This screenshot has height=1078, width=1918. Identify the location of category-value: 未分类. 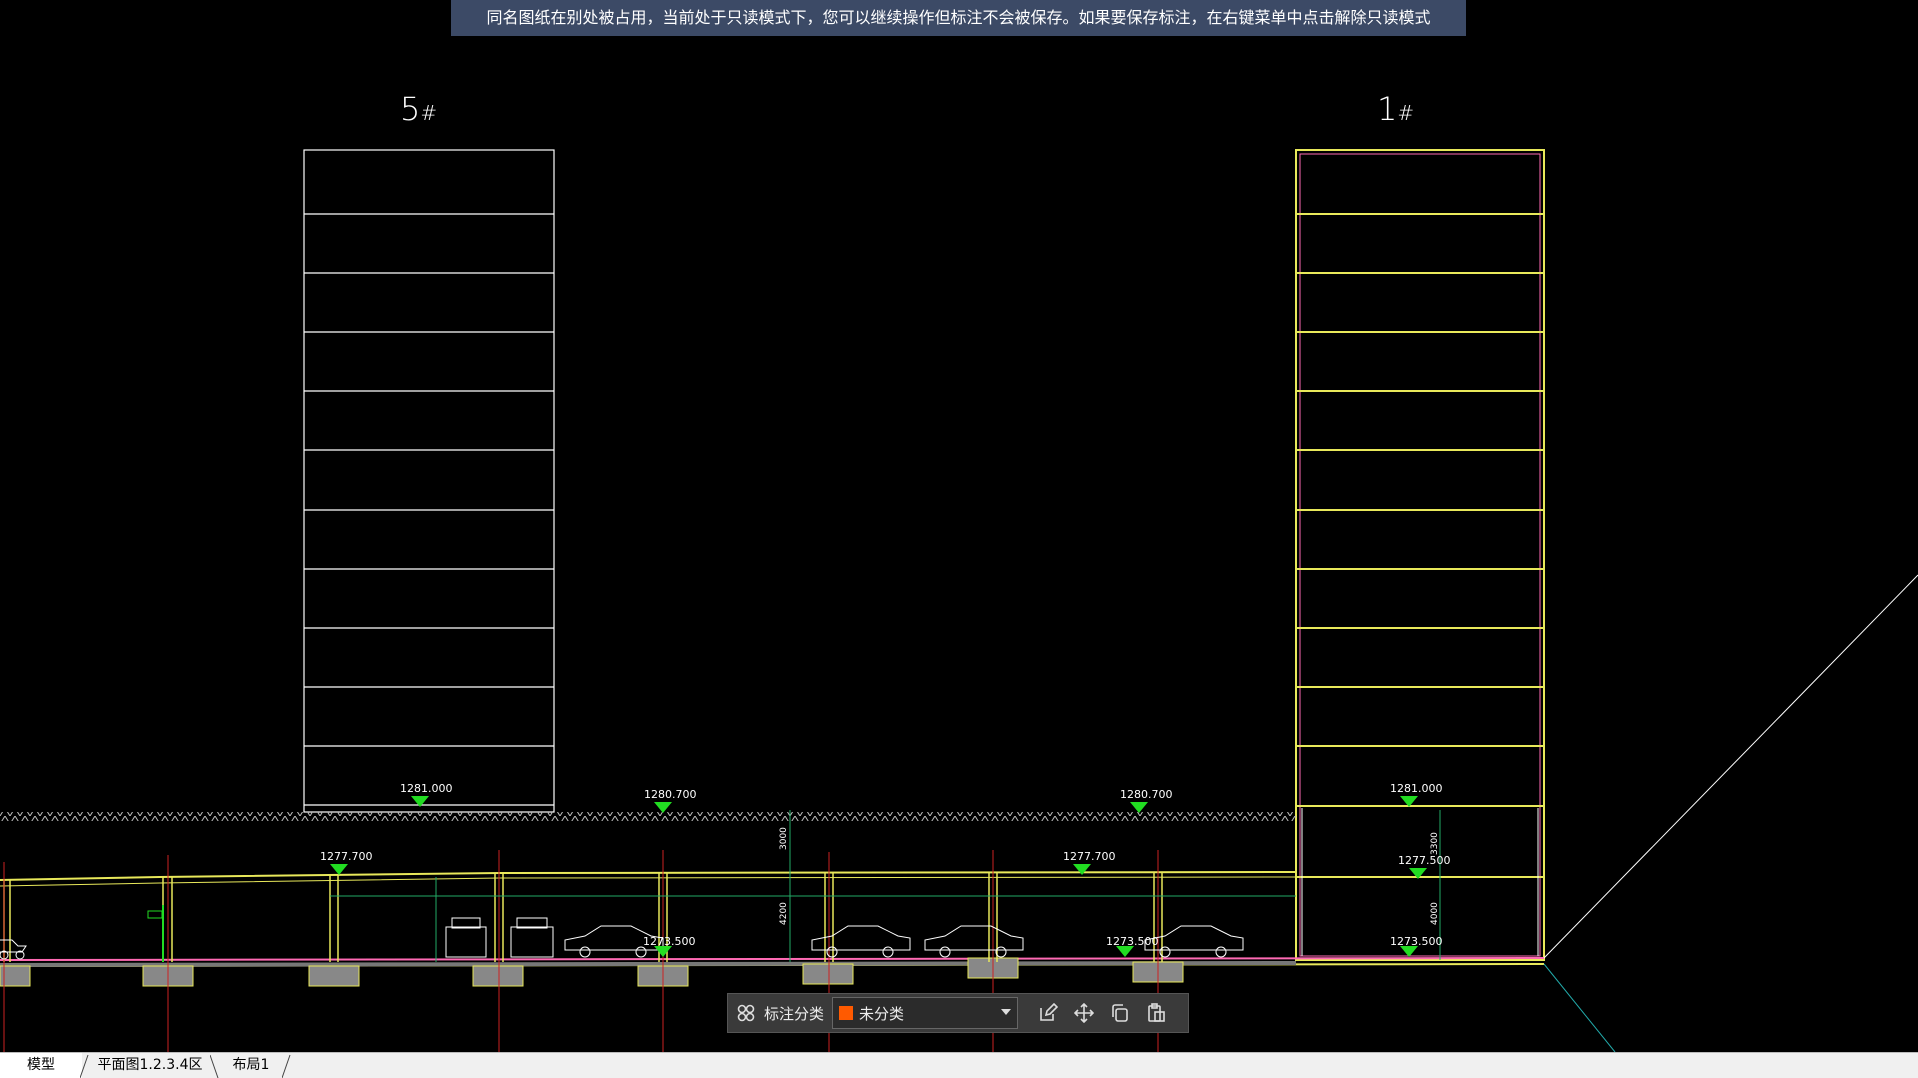
(882, 1013).